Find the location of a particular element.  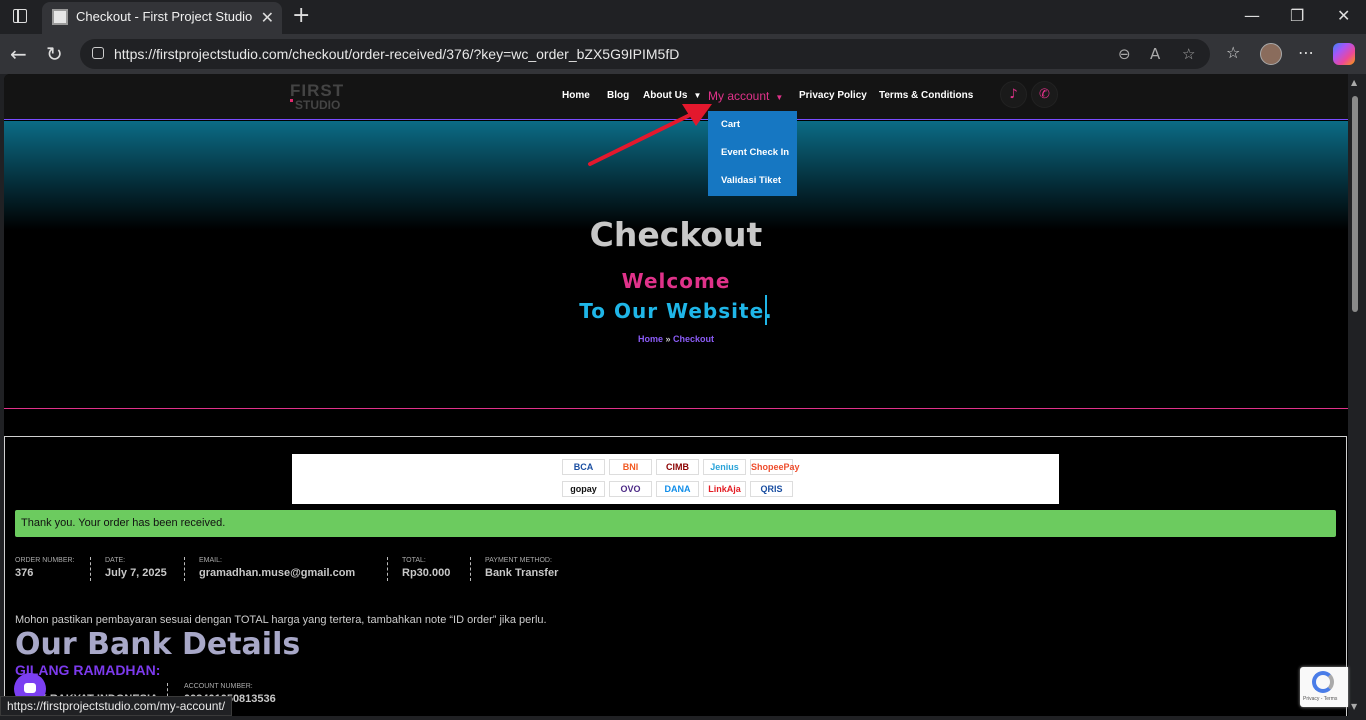

nav-my-account-label: My account is located at coordinates (739, 96).